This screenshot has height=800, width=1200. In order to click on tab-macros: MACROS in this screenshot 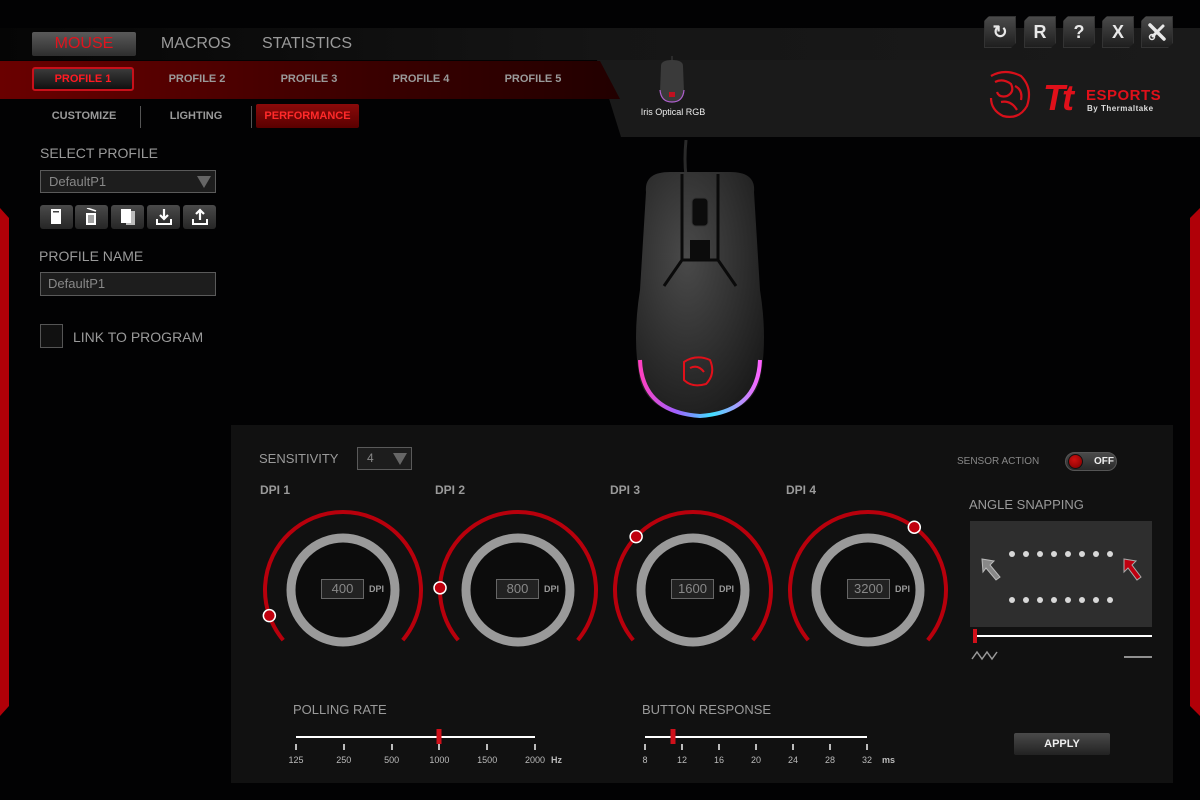, I will do `click(196, 44)`.